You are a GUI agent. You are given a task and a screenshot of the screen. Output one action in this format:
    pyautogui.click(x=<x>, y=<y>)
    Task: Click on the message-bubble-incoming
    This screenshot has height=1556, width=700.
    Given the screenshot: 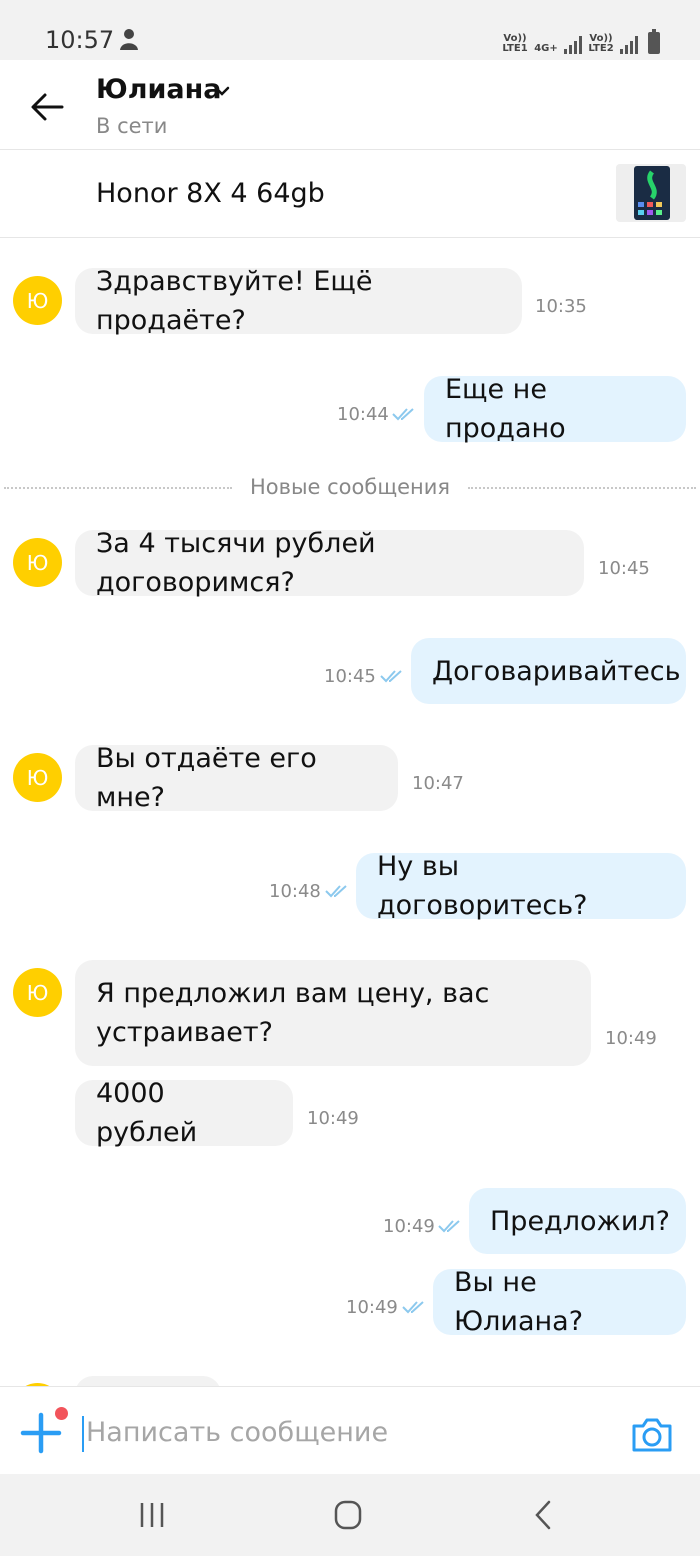 What is the action you would take?
    pyautogui.click(x=148, y=1381)
    